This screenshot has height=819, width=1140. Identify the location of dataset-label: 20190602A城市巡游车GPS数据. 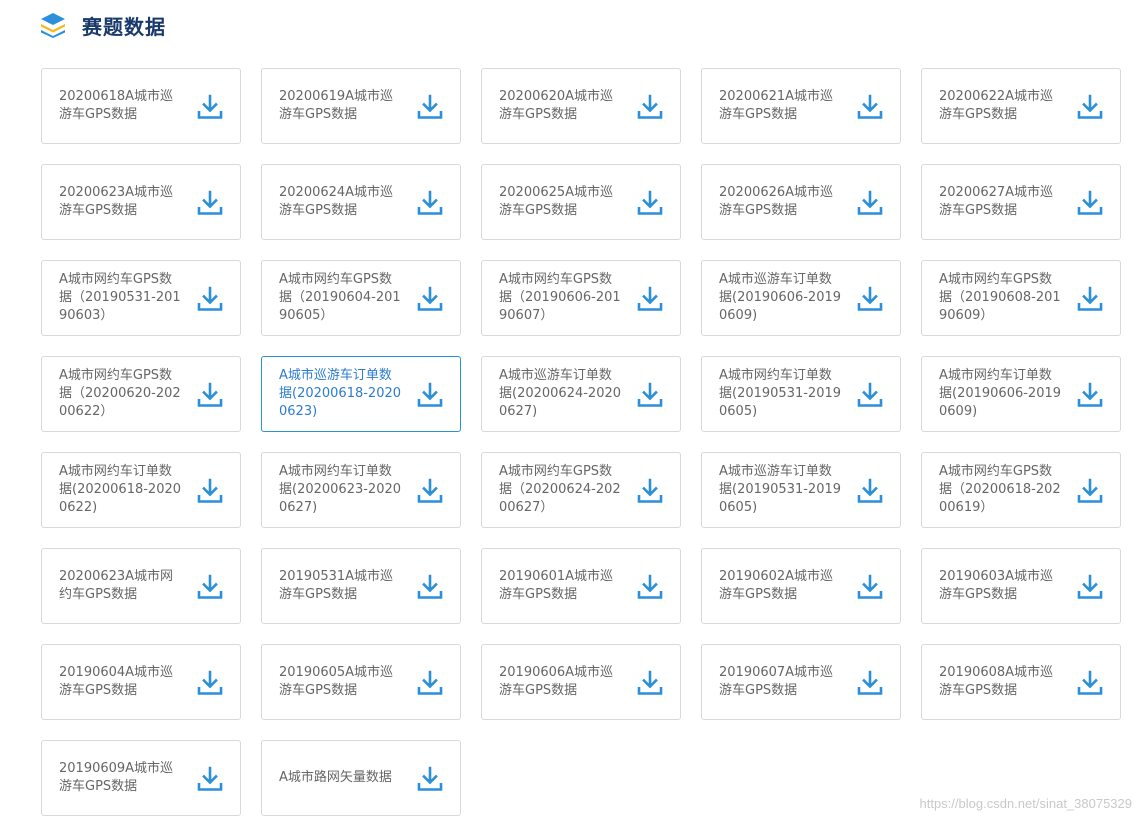
(776, 585).